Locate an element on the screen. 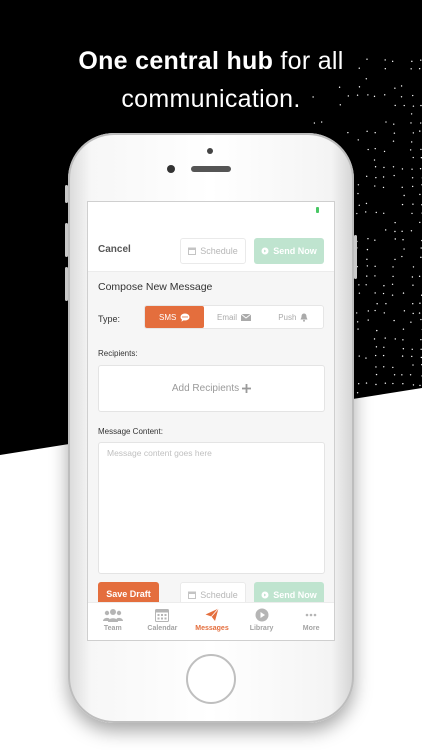  type-push-option: Push is located at coordinates (293, 317).